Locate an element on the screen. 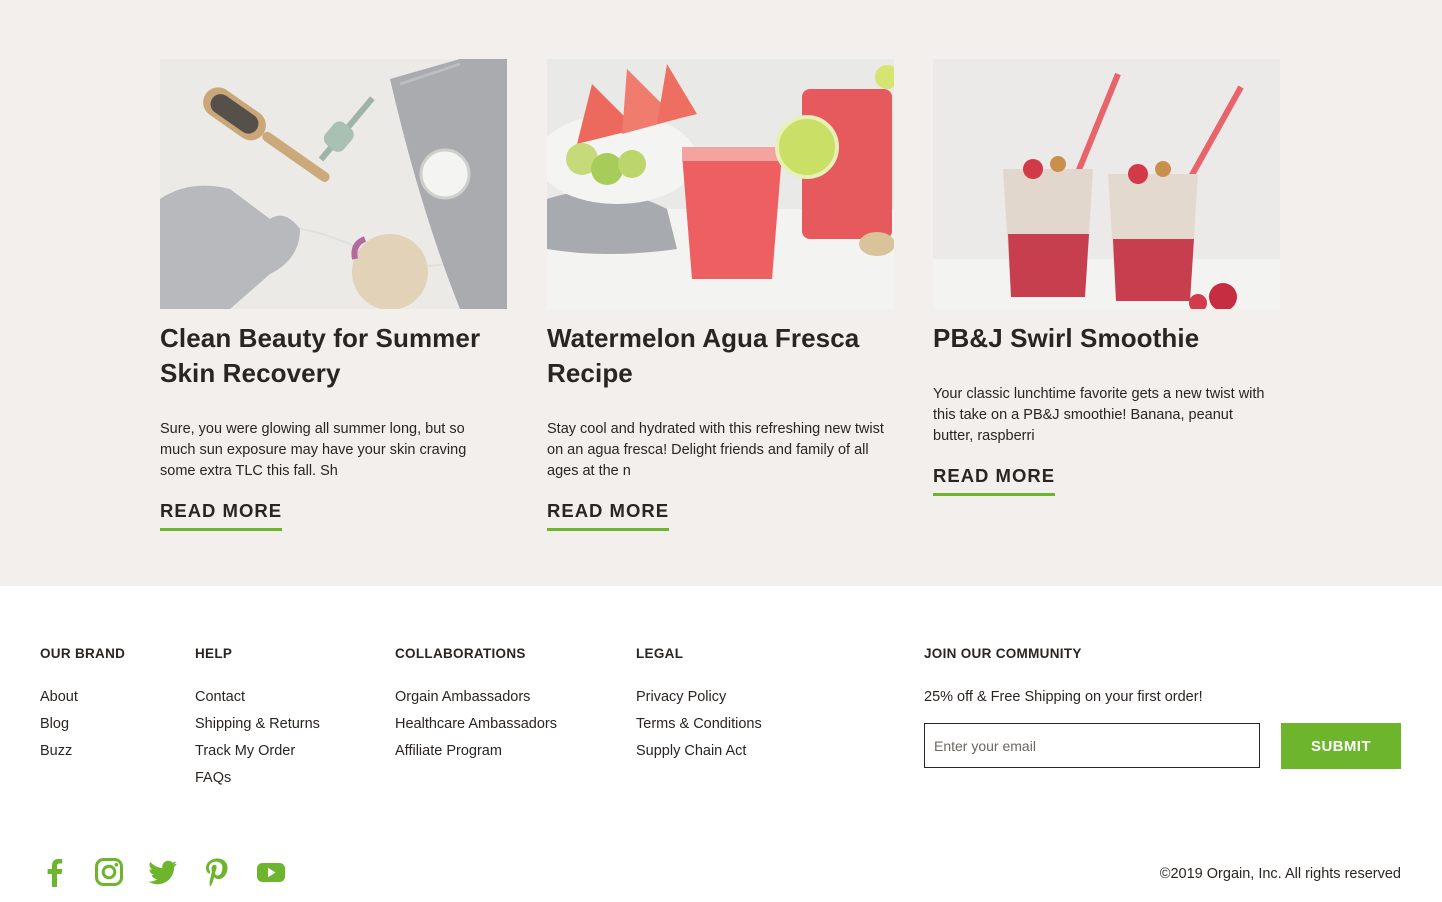 Image resolution: width=1442 pixels, height=902 pixels. footer-link-contact: Contact is located at coordinates (257, 697).